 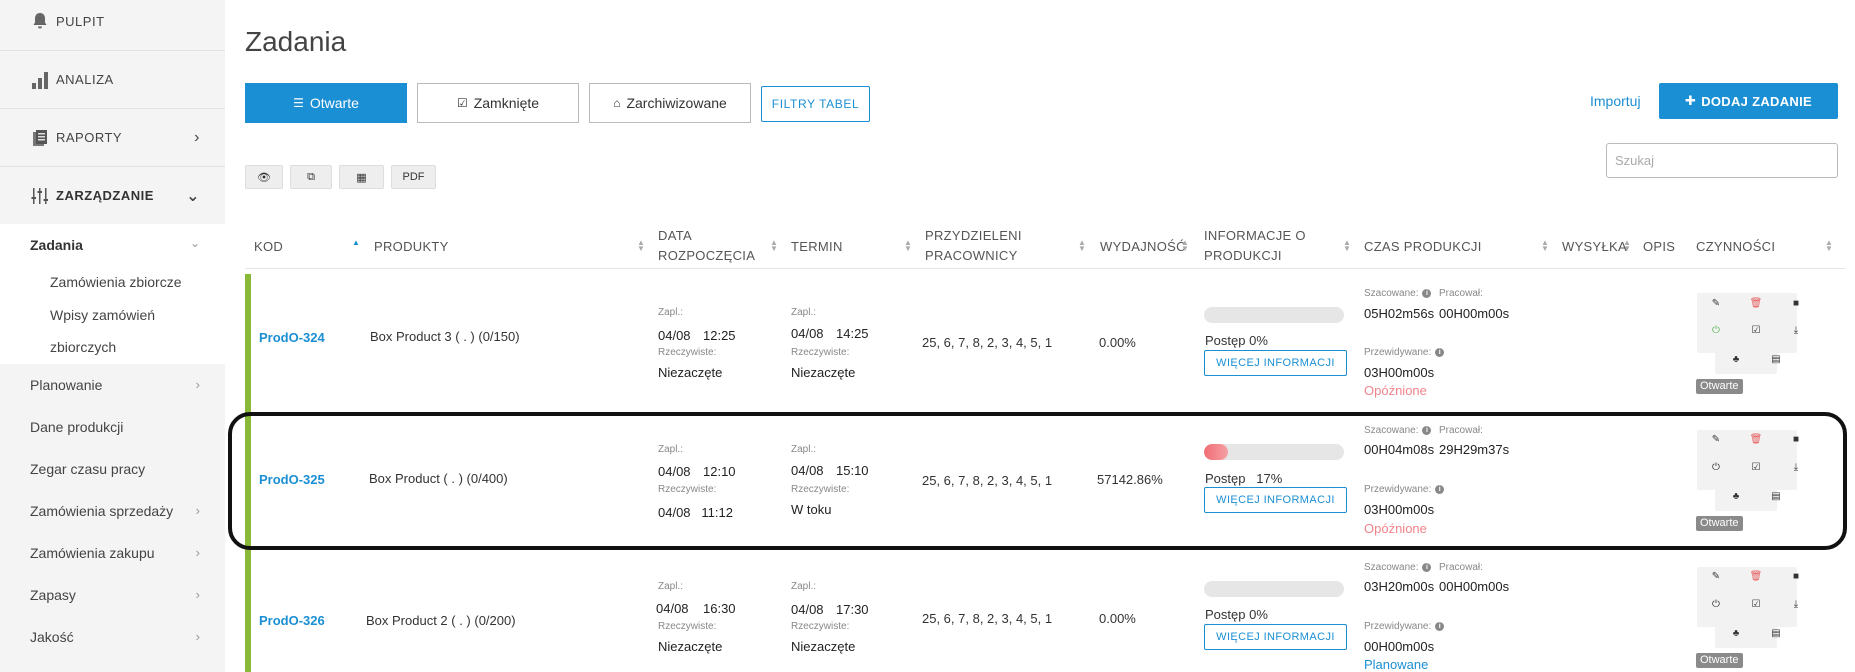 I want to click on col-pracownicy: PRZYDZIELENI PRACOWNICY, so click(x=973, y=246).